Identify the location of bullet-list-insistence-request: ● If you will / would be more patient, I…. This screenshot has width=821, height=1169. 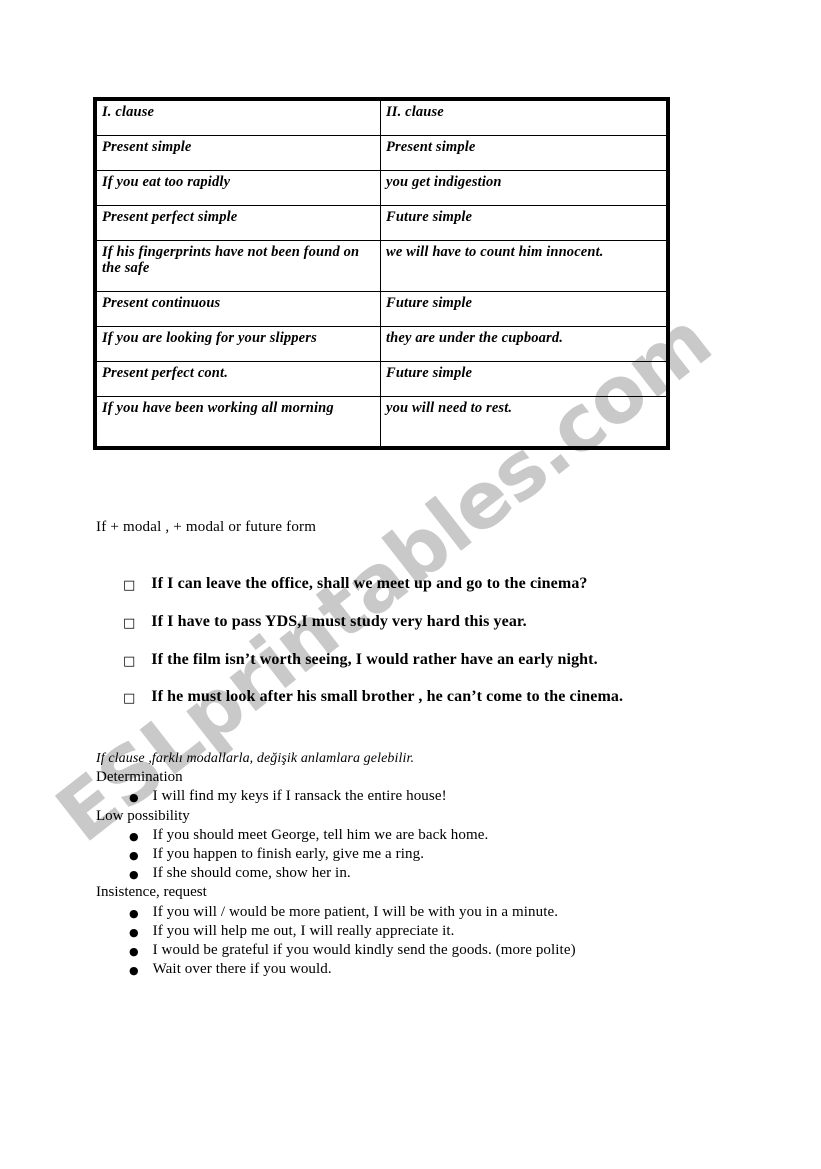
(446, 941).